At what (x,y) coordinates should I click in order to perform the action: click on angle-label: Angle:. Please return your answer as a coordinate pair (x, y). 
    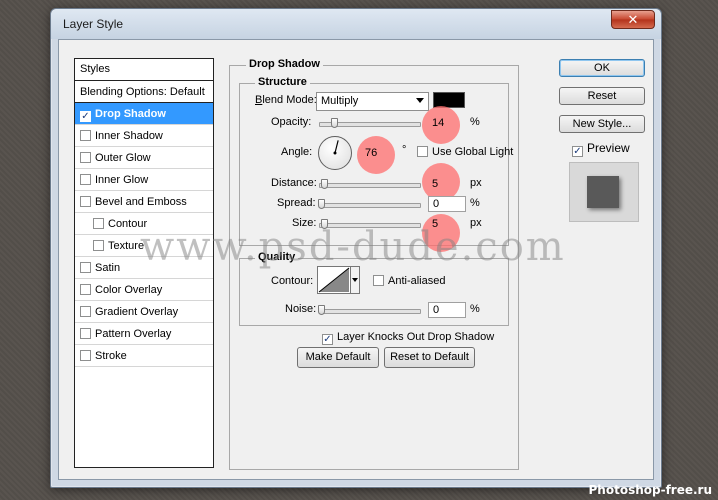
    Looking at the image, I should click on (297, 152).